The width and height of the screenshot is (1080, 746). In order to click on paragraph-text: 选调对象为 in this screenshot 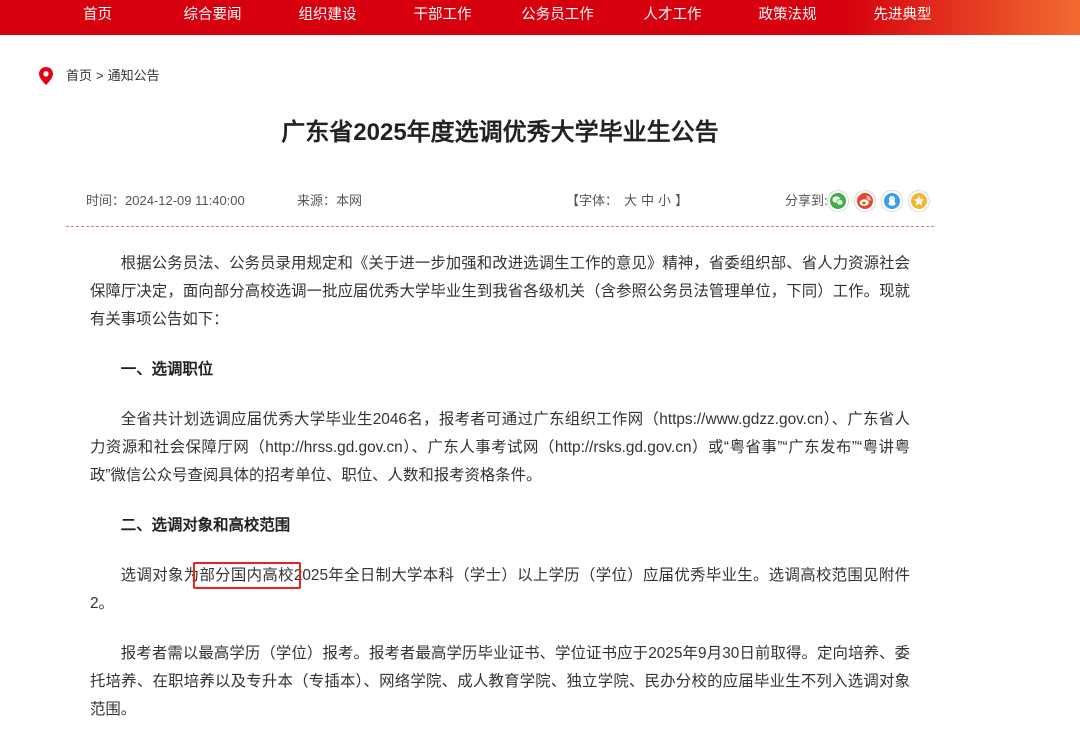, I will do `click(160, 575)`.